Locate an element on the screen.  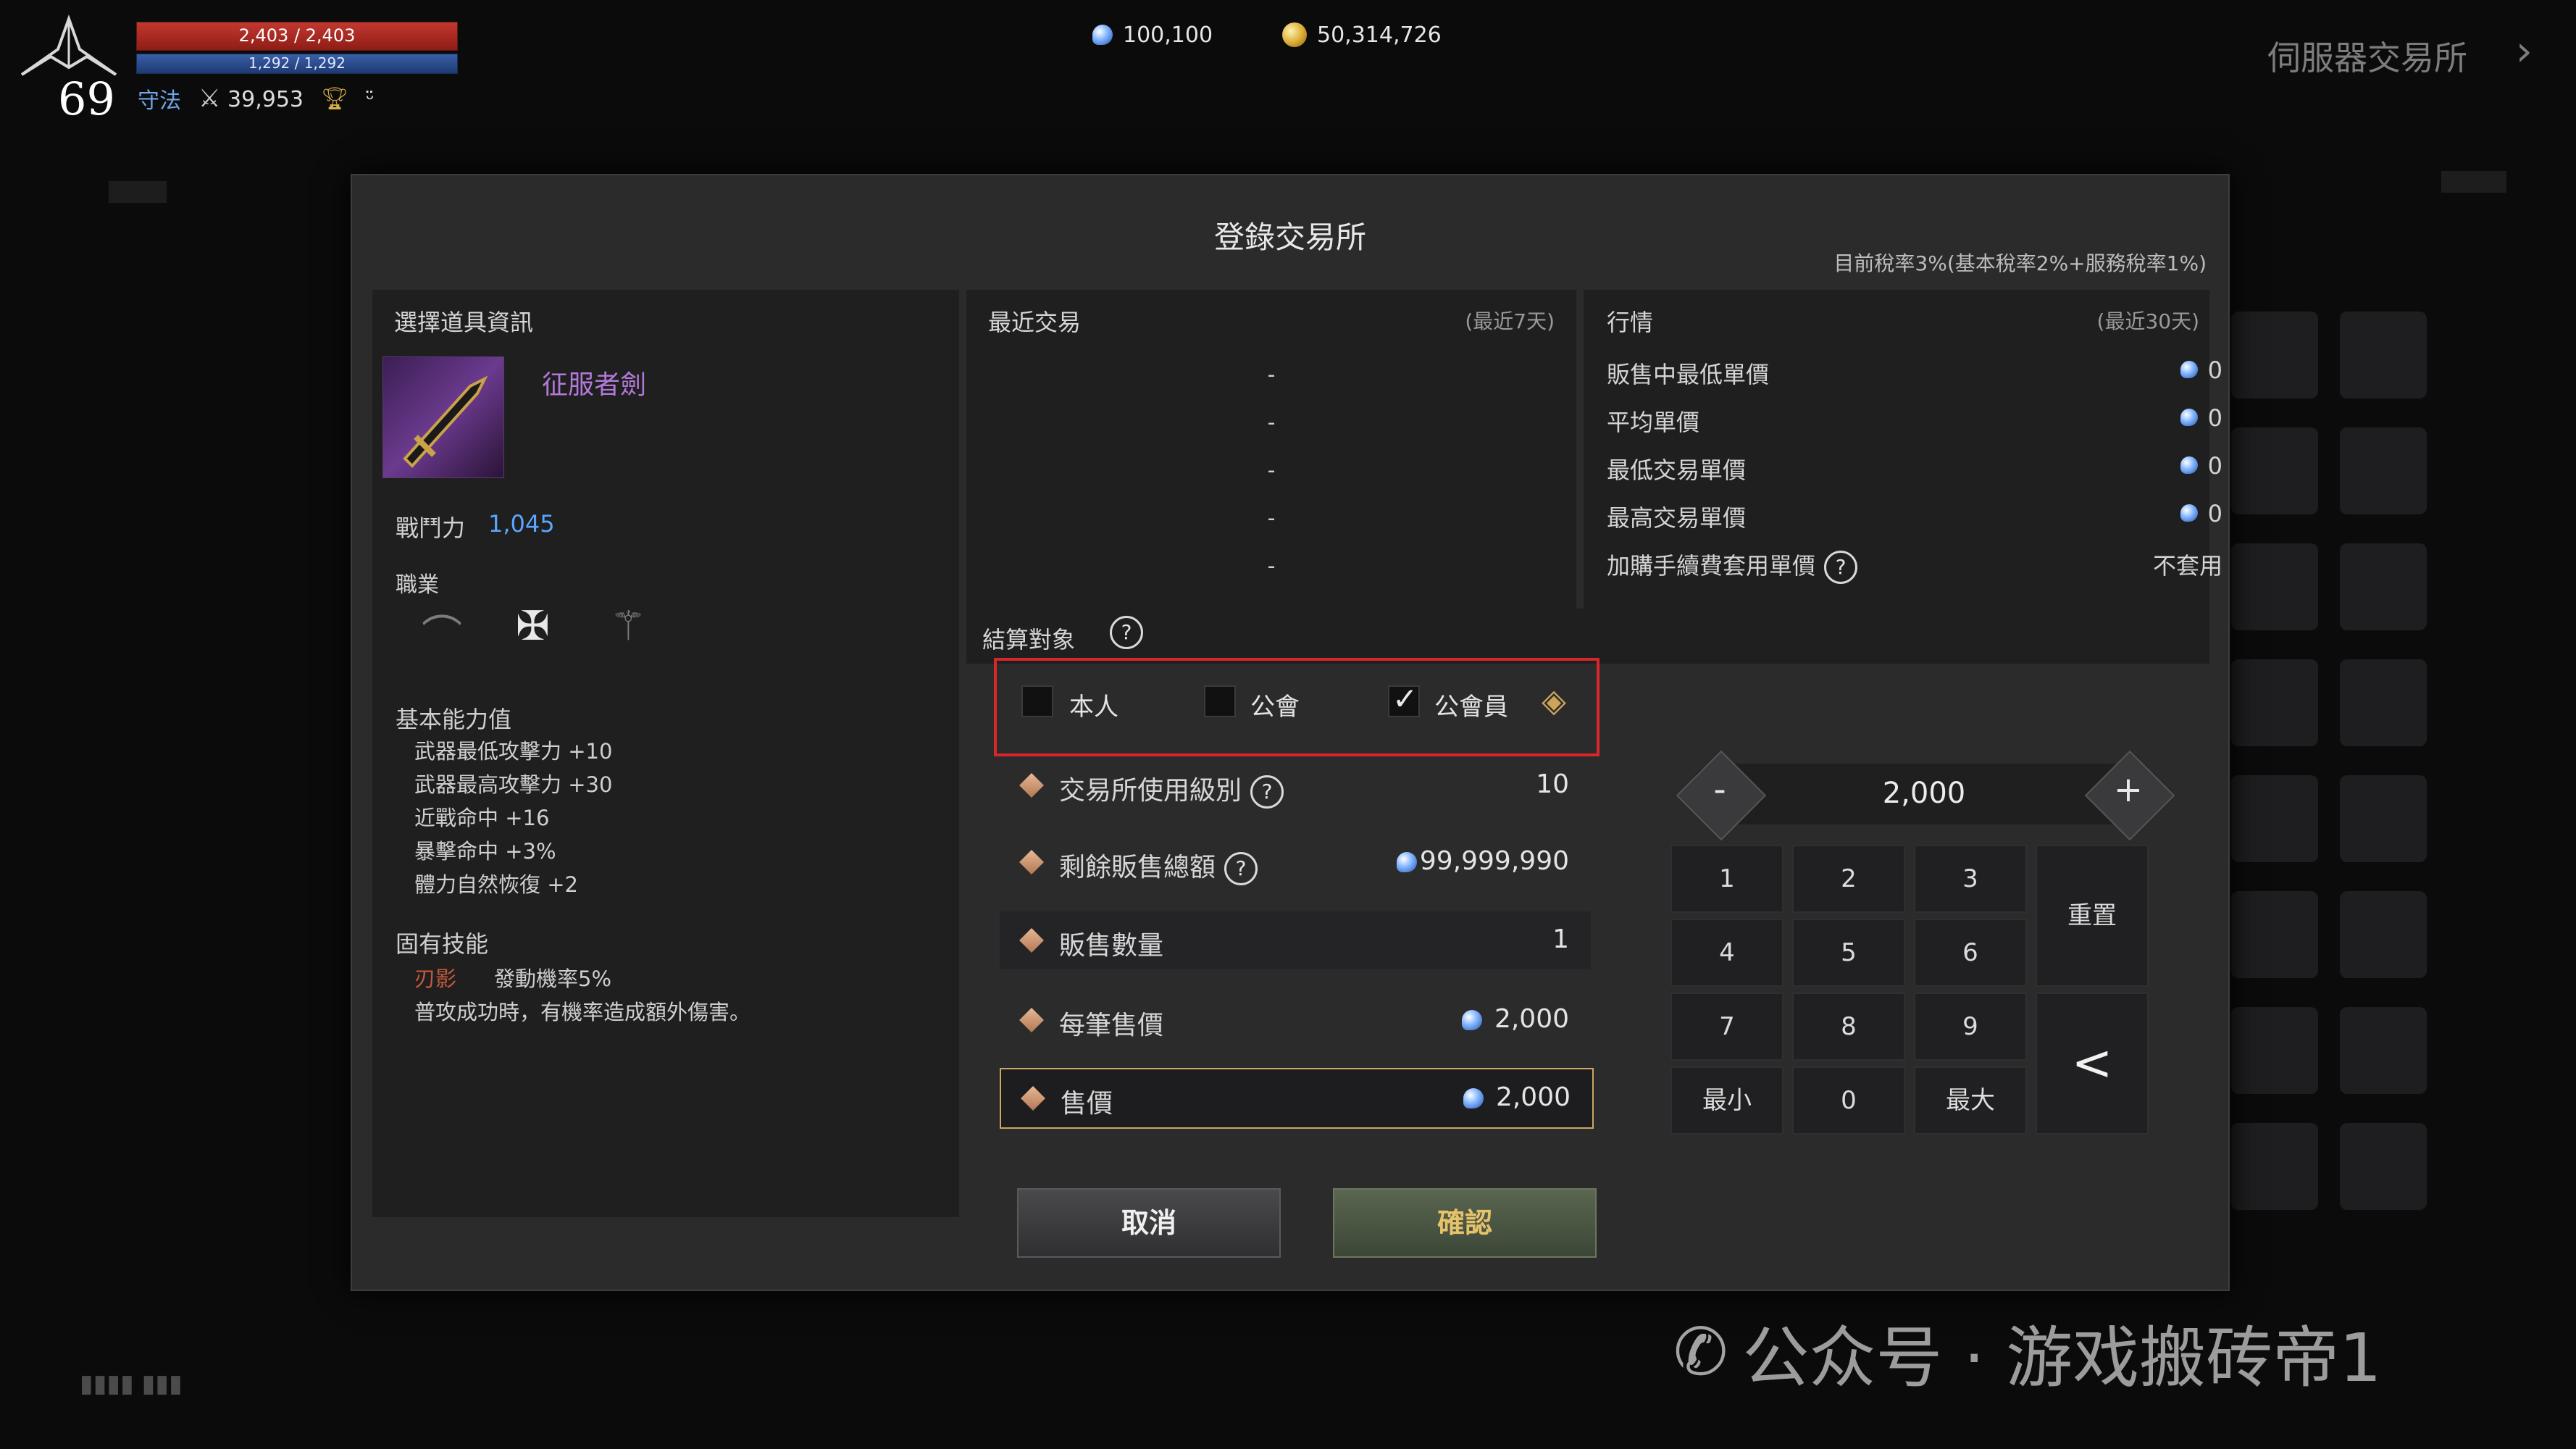
tax-rate-note: 目前稅率3%(基本稅率2%+服務稅率1%) is located at coordinates (2020, 263).